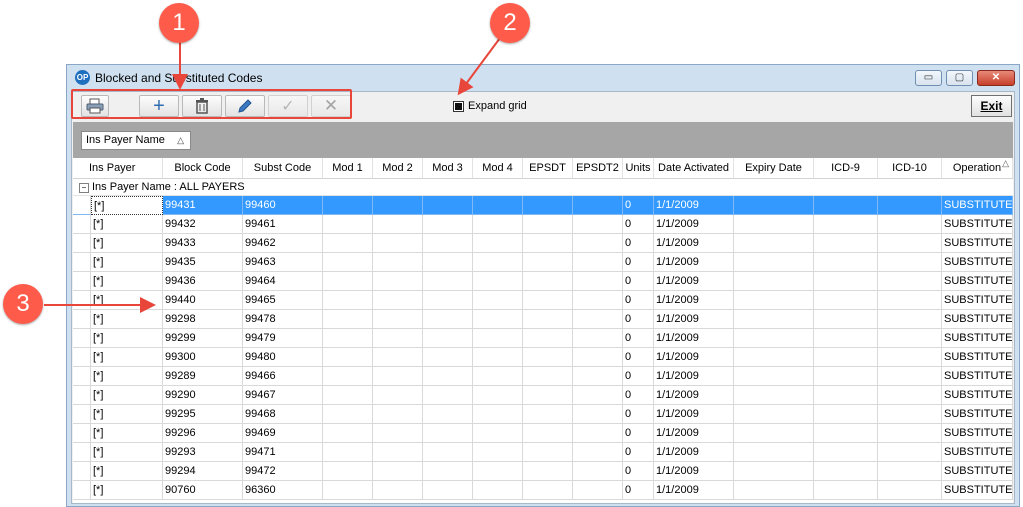  I want to click on callout-3: 3, so click(23, 304).